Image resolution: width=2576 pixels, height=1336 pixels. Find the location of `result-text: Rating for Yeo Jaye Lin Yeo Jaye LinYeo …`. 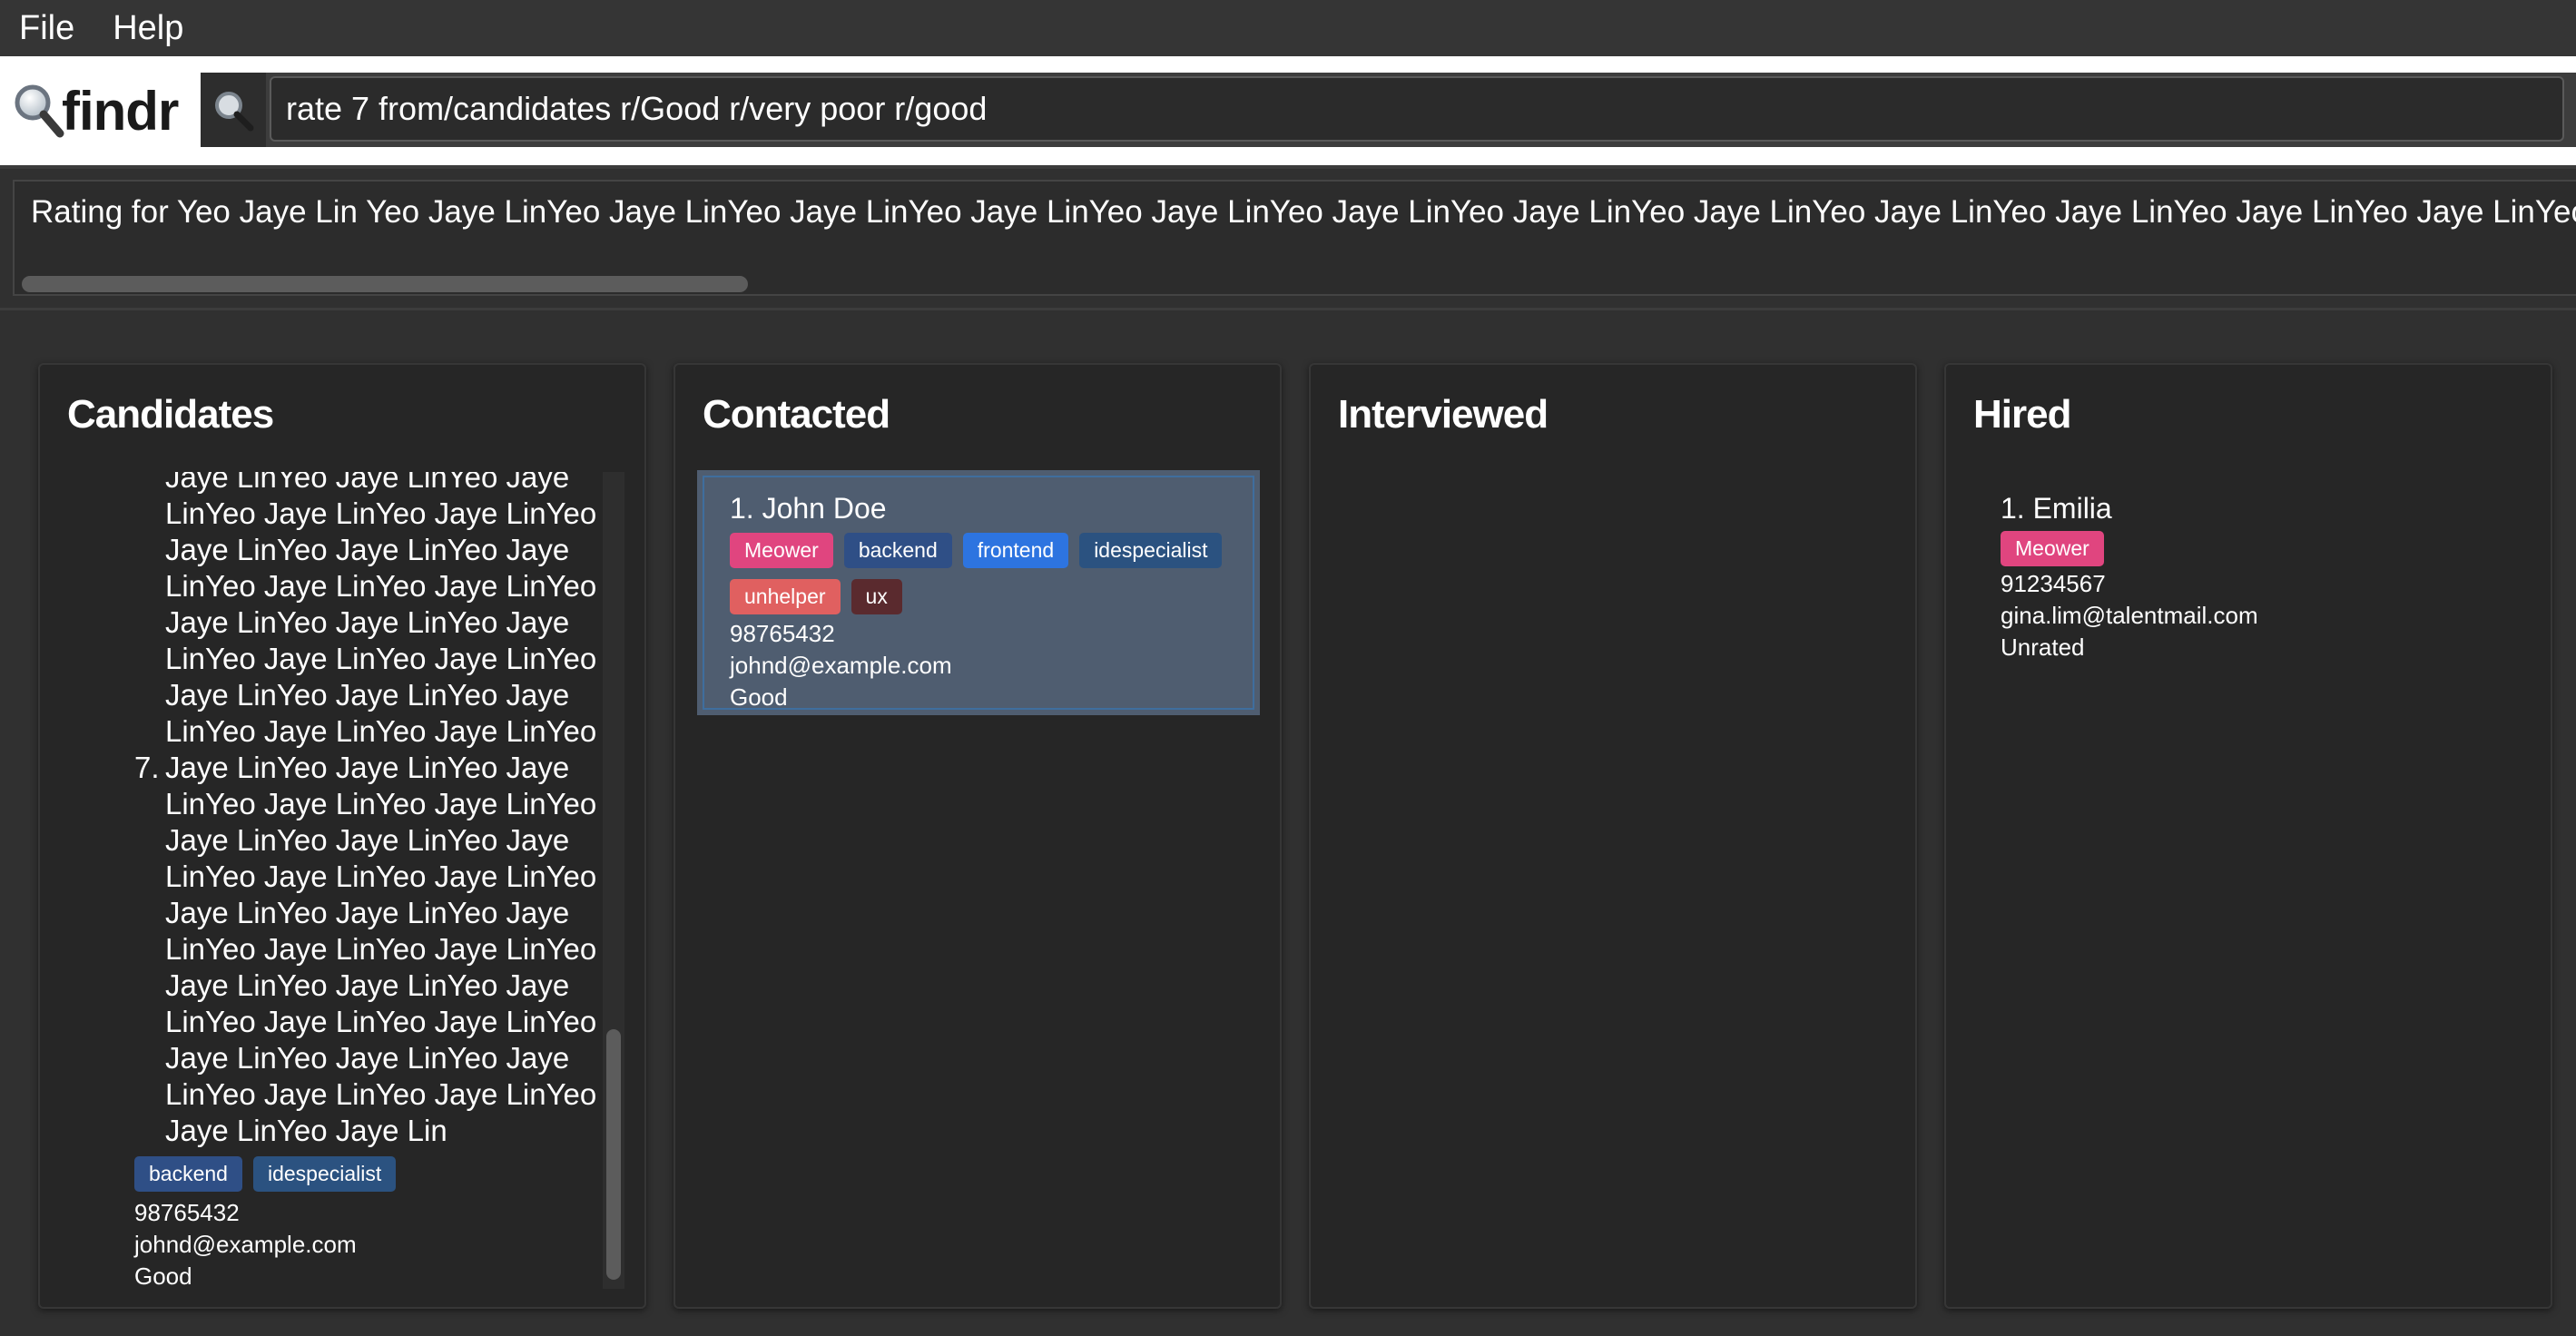

result-text: Rating for Yeo Jaye Lin Yeo Jaye LinYeo … is located at coordinates (1303, 212).